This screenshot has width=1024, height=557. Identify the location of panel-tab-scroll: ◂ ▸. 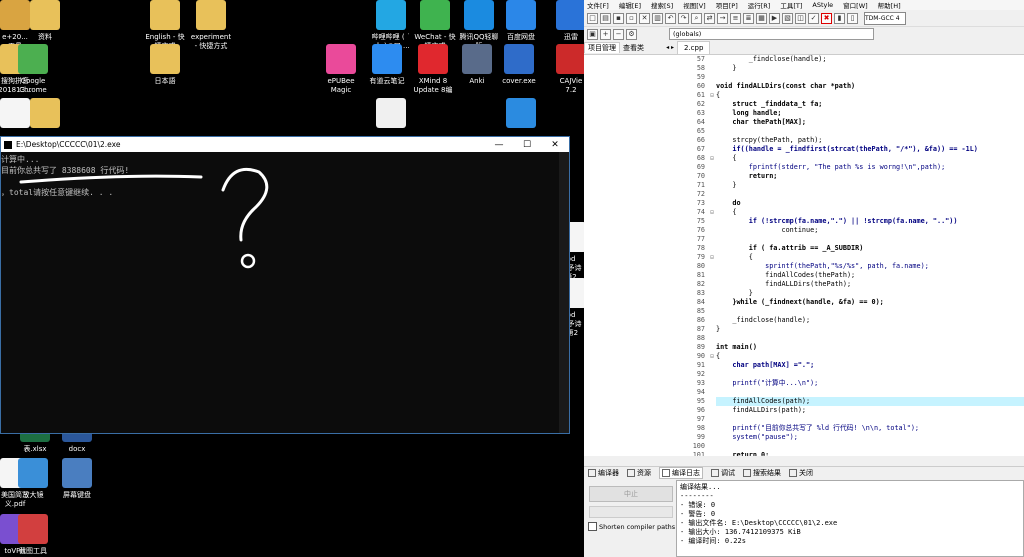
(670, 47).